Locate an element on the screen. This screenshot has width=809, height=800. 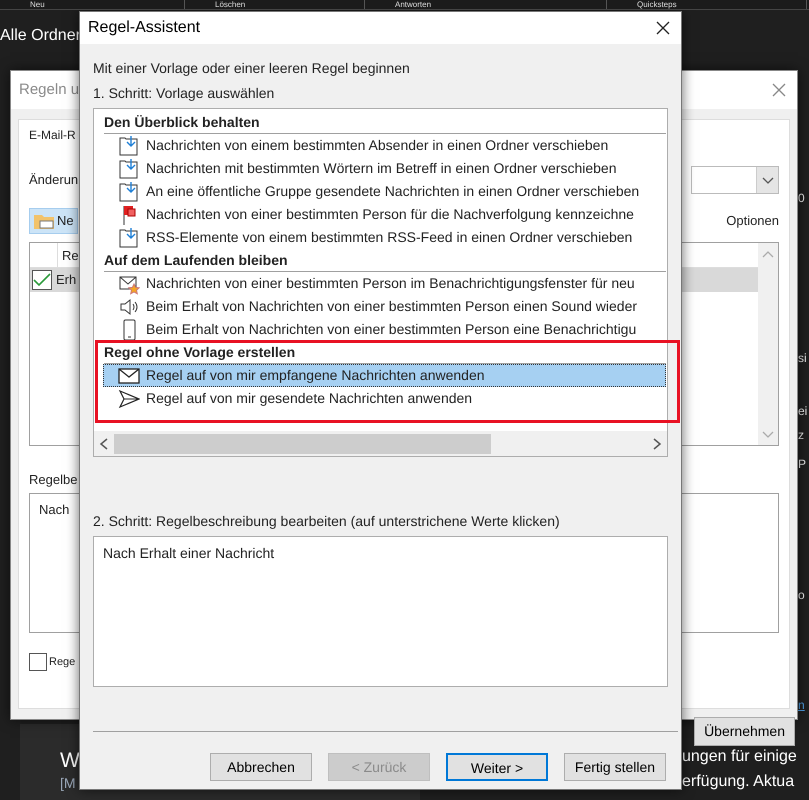
paper-plane-icon is located at coordinates (129, 399).